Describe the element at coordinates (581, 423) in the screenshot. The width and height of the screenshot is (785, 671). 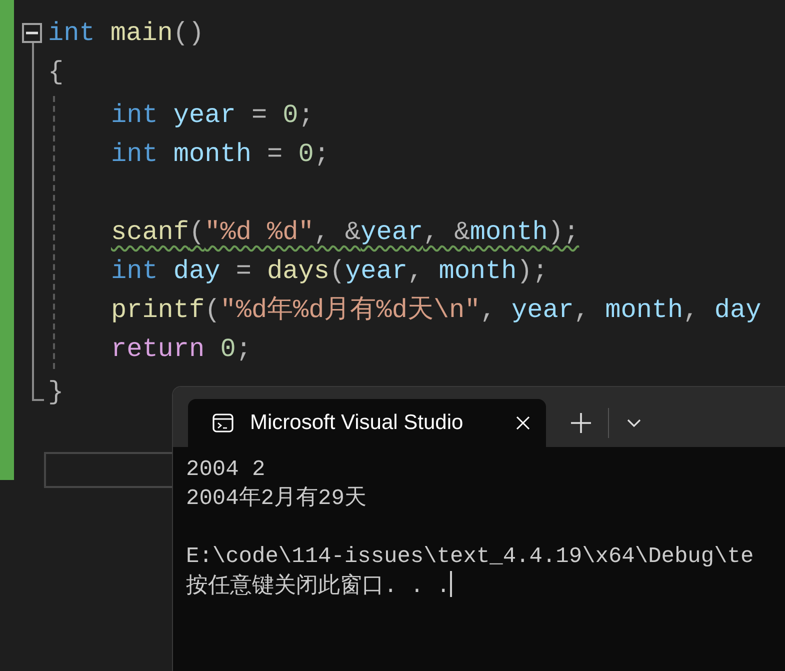
I see `add-tab-icon` at that location.